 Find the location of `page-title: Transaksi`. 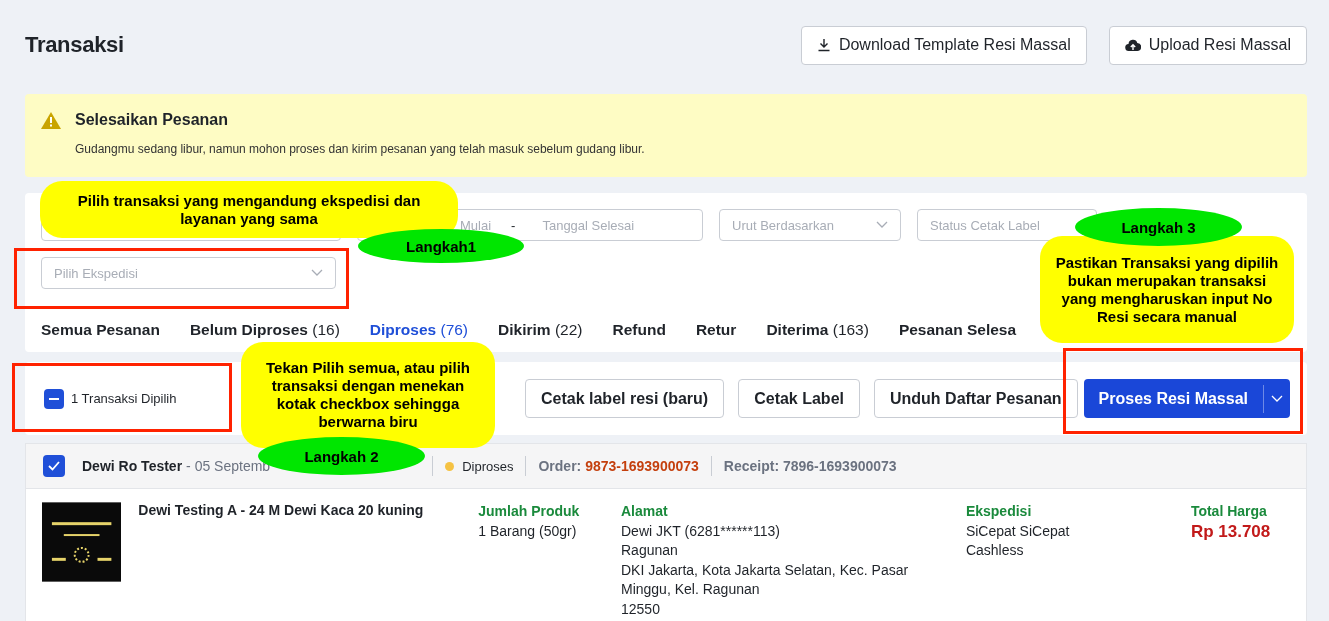

page-title: Transaksi is located at coordinates (75, 45).